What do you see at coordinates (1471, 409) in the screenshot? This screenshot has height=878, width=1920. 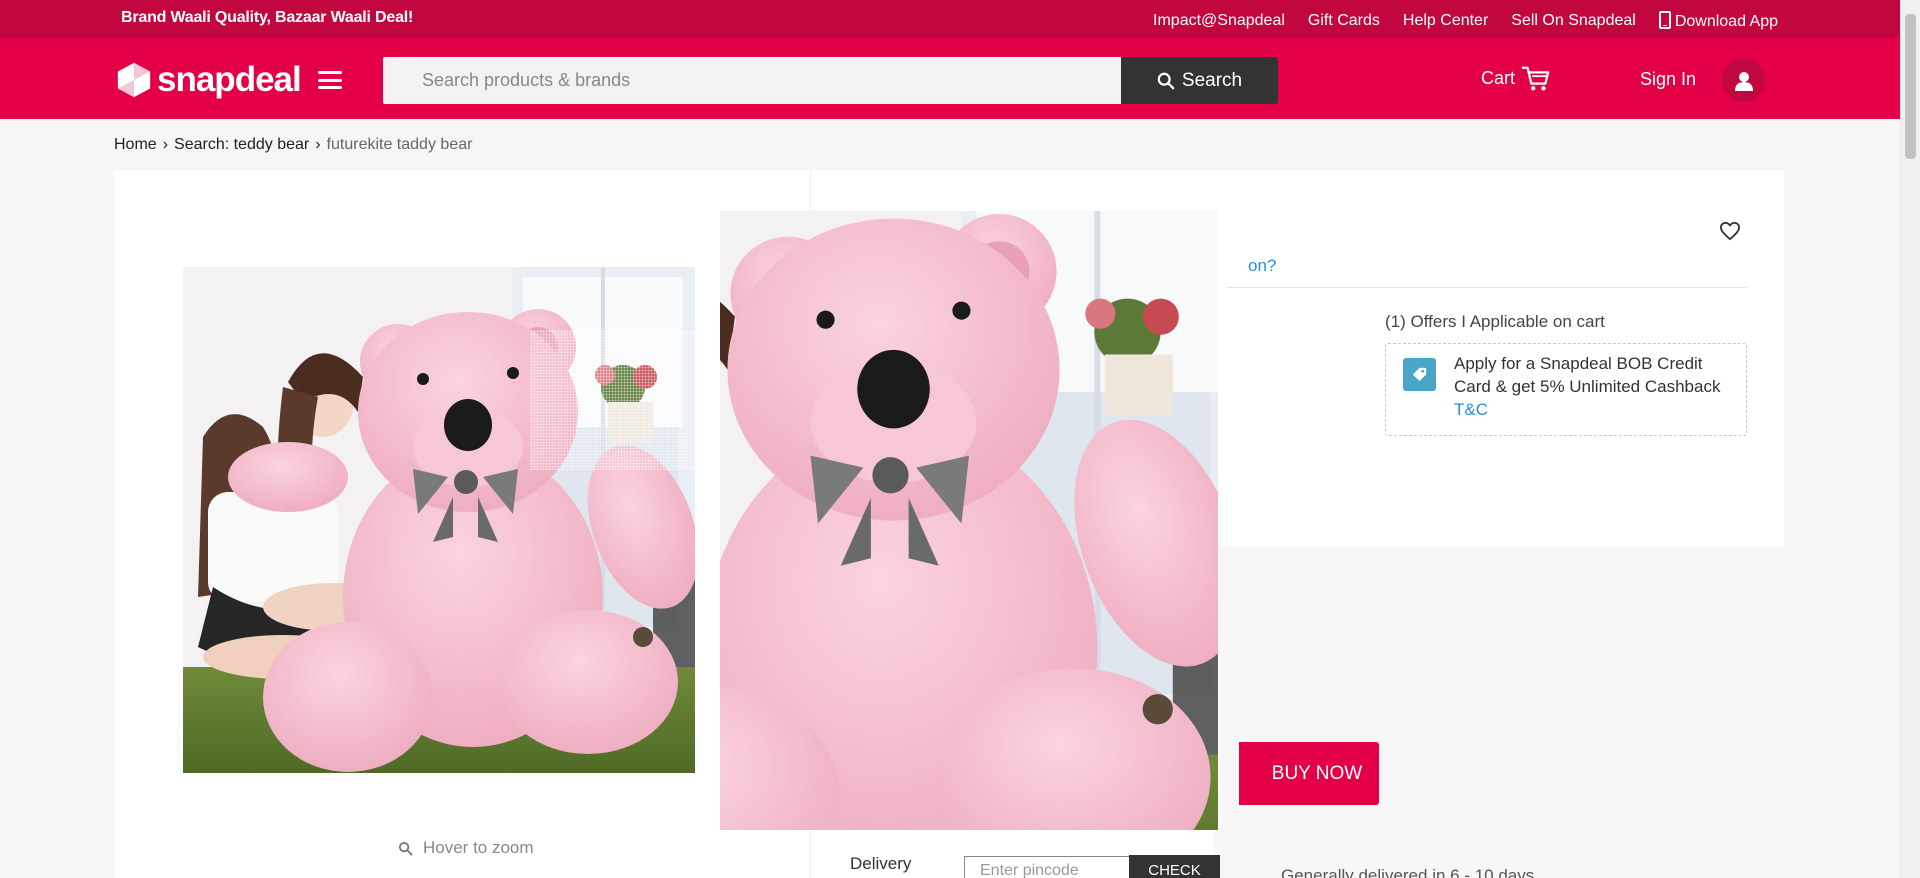 I see `tnc-link: T&C` at bounding box center [1471, 409].